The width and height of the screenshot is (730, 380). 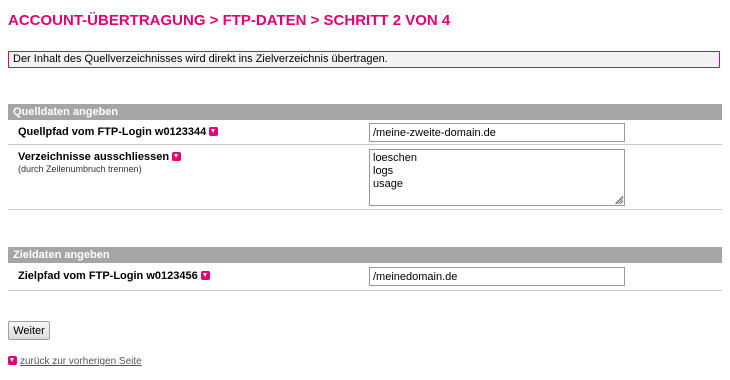 What do you see at coordinates (94, 157) in the screenshot?
I see `exclude-dirs-label: Verzeichnisse ausschliessen` at bounding box center [94, 157].